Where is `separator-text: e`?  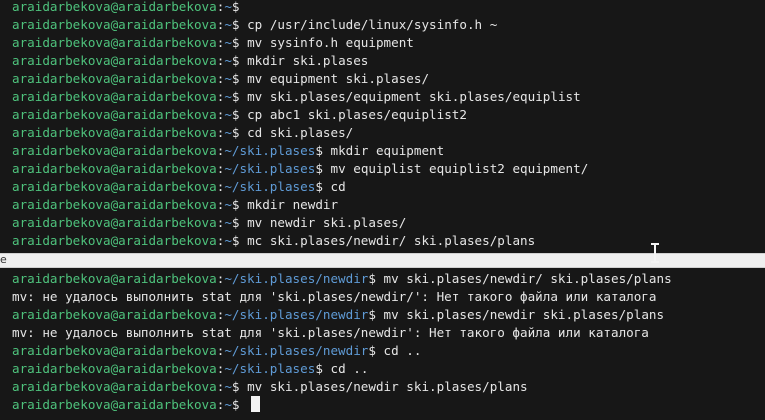 separator-text: e is located at coordinates (3, 259).